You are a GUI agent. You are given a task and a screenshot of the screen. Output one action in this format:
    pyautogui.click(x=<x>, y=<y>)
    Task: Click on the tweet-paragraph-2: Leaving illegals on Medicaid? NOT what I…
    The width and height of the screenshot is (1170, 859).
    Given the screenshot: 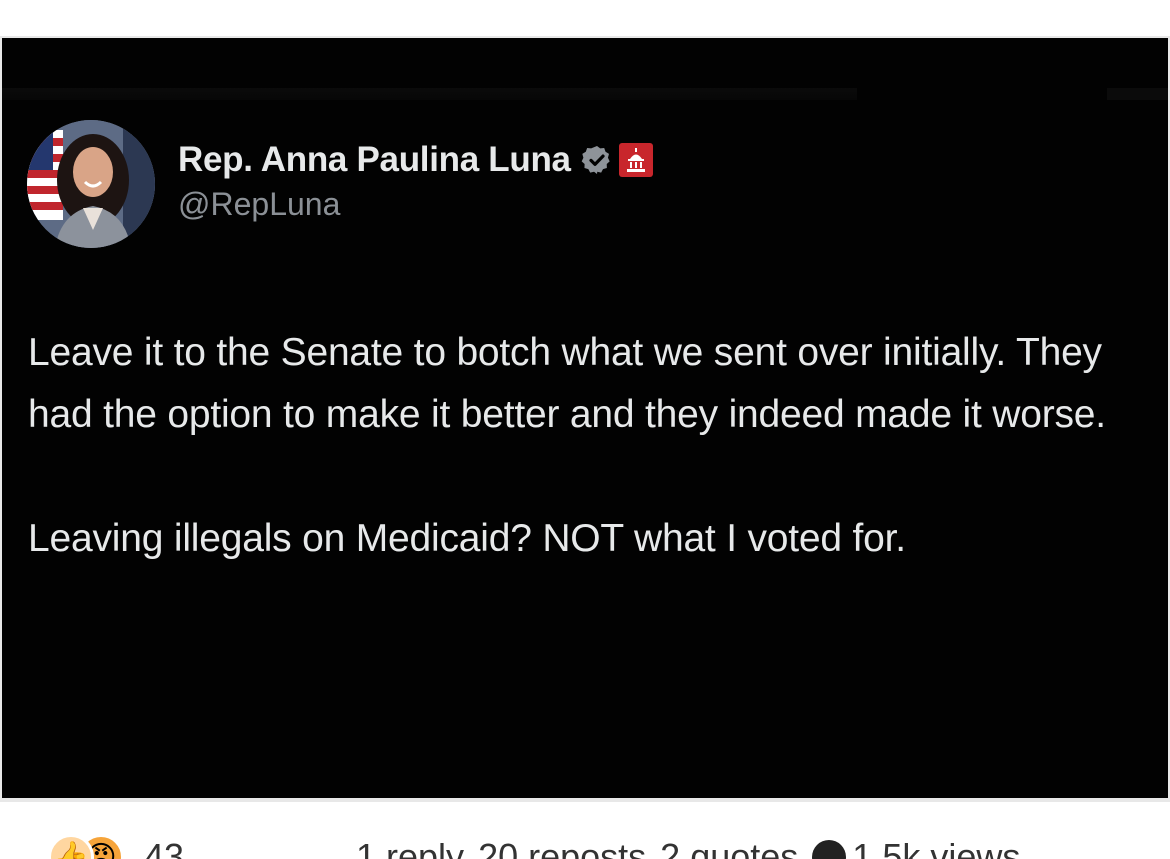 What is the action you would take?
    pyautogui.click(x=467, y=538)
    